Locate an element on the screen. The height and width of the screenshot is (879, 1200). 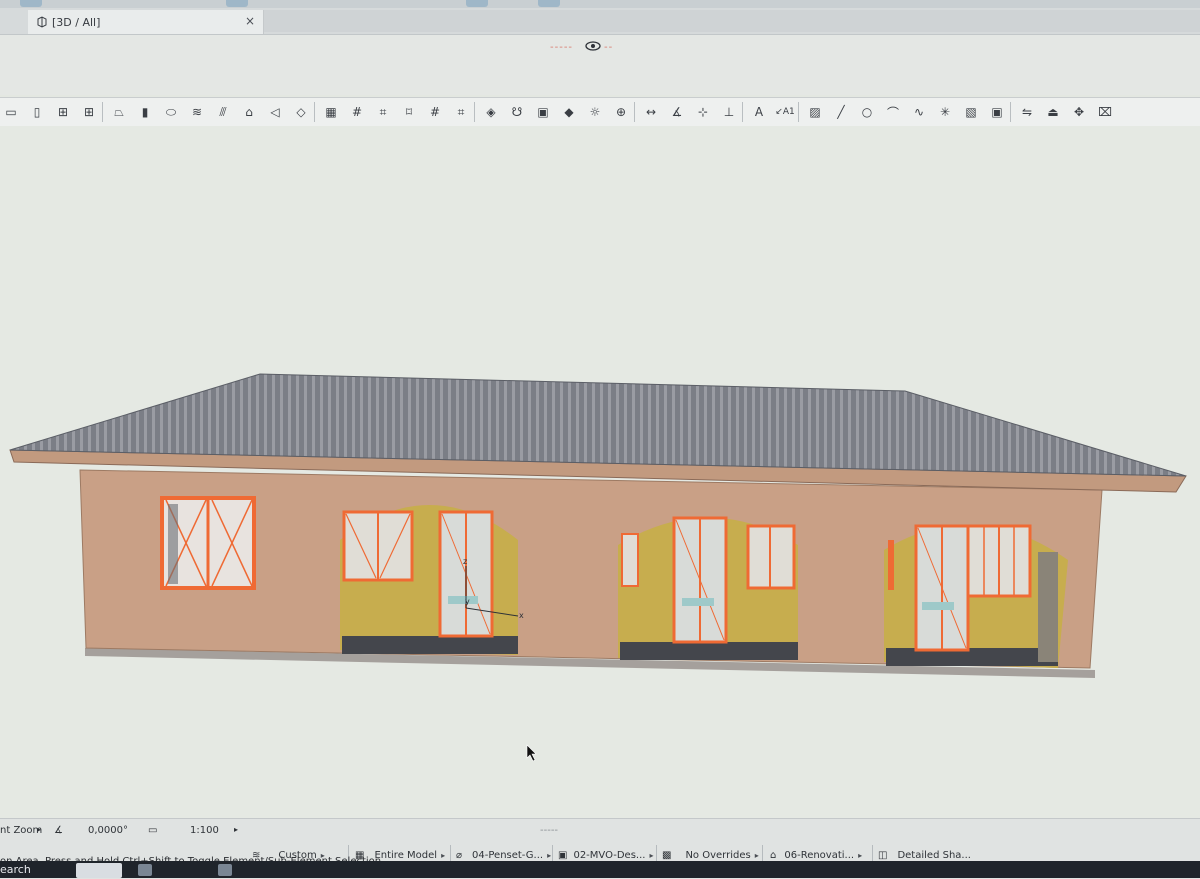
equipment-icon: ▣ is located at coordinates (543, 112).